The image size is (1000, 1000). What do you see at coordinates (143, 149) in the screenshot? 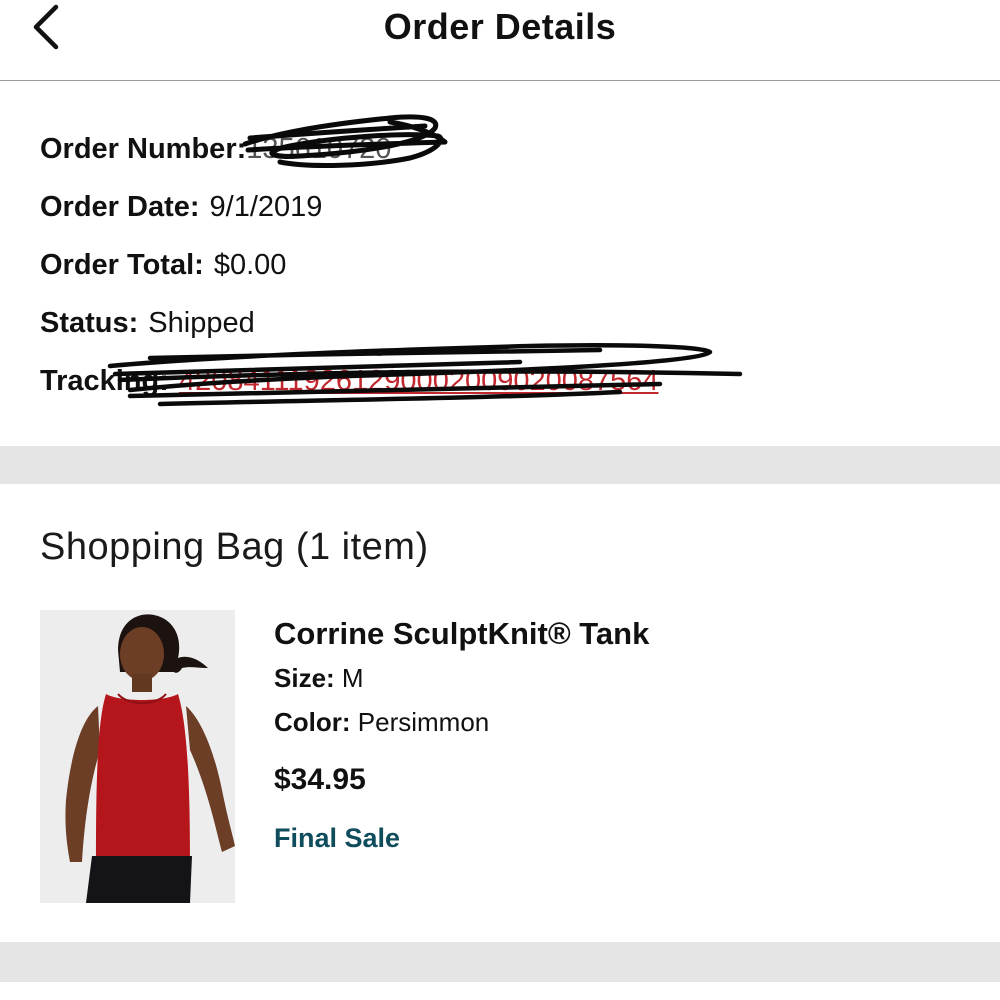
I see `order-number-label: Order Number:` at bounding box center [143, 149].